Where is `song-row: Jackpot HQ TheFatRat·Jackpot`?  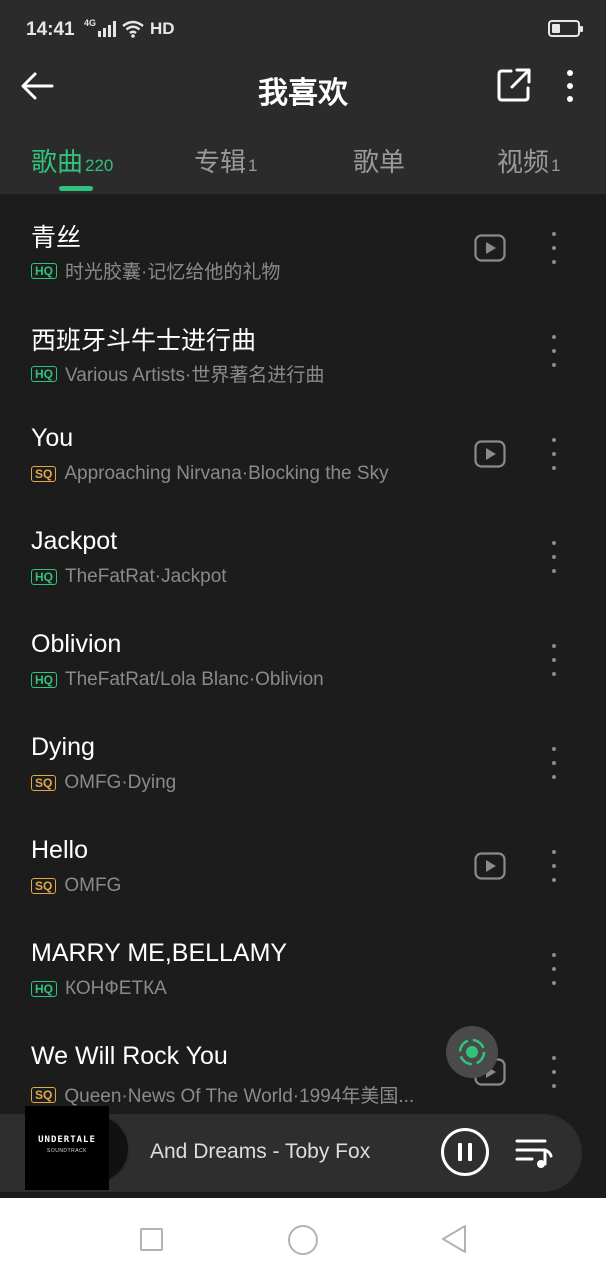 song-row: Jackpot HQ TheFatRat·Jackpot is located at coordinates (303, 554).